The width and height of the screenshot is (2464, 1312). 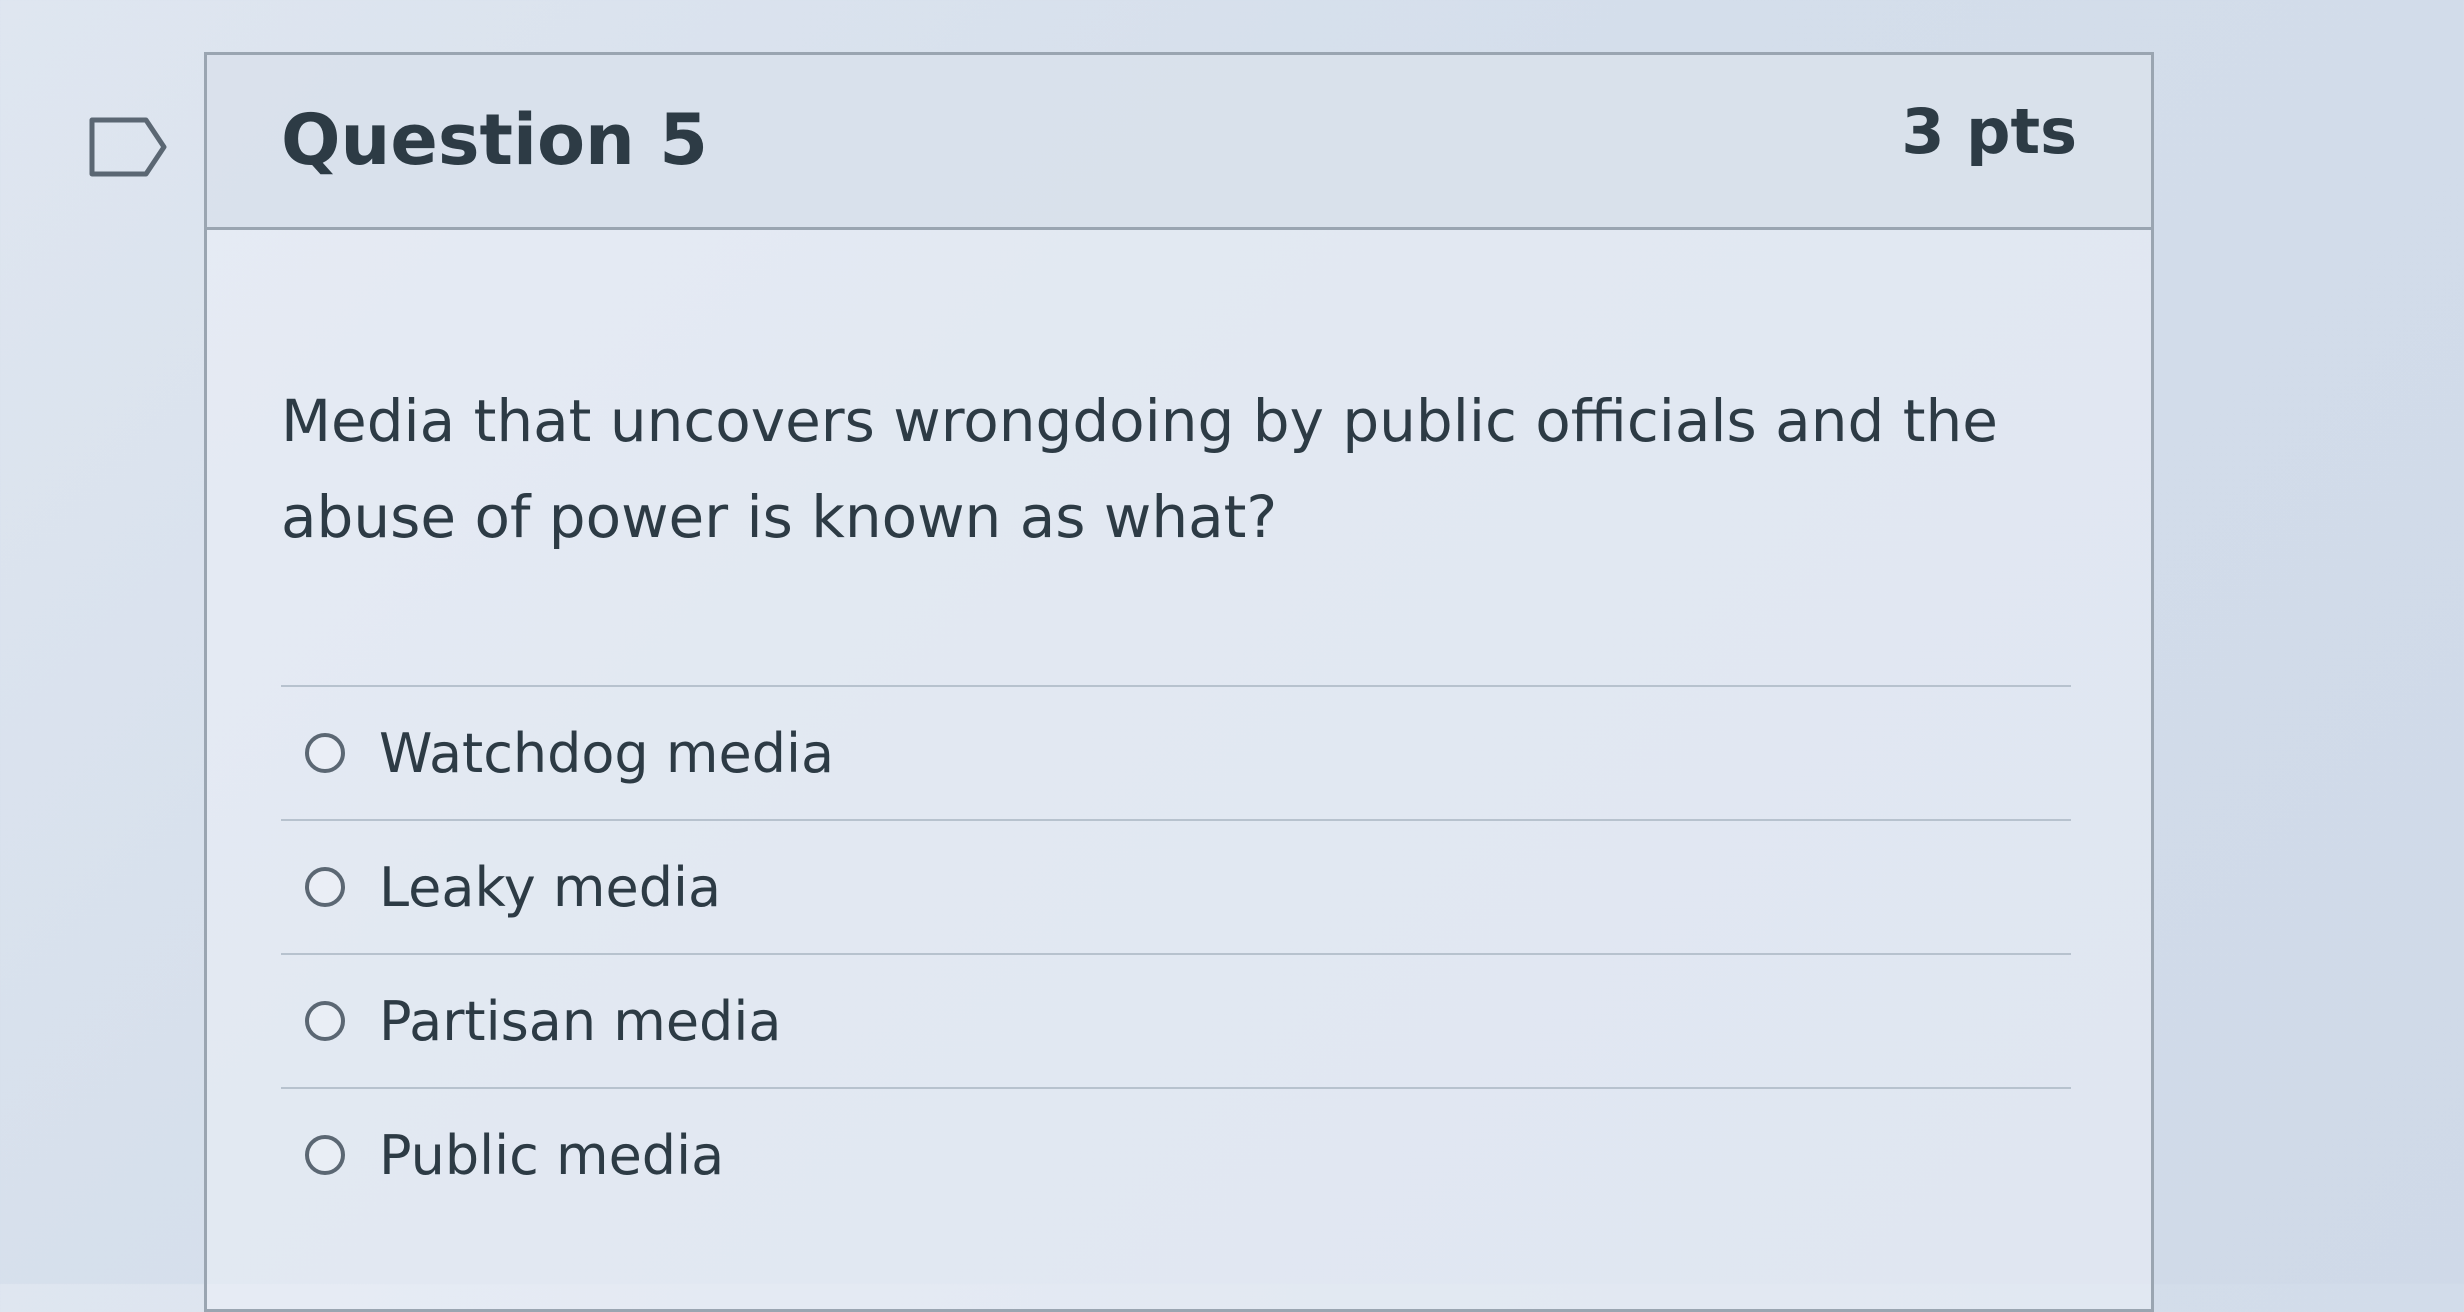 What do you see at coordinates (1176, 888) in the screenshot?
I see `answer-option: Leaky media` at bounding box center [1176, 888].